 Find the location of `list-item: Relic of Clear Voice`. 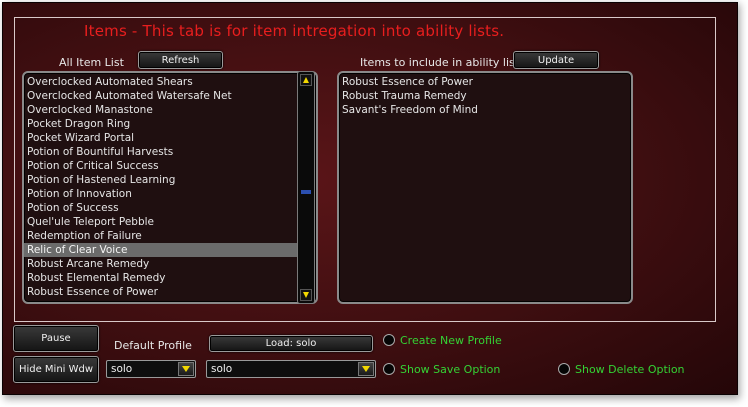

list-item: Relic of Clear Voice is located at coordinates (161, 250).